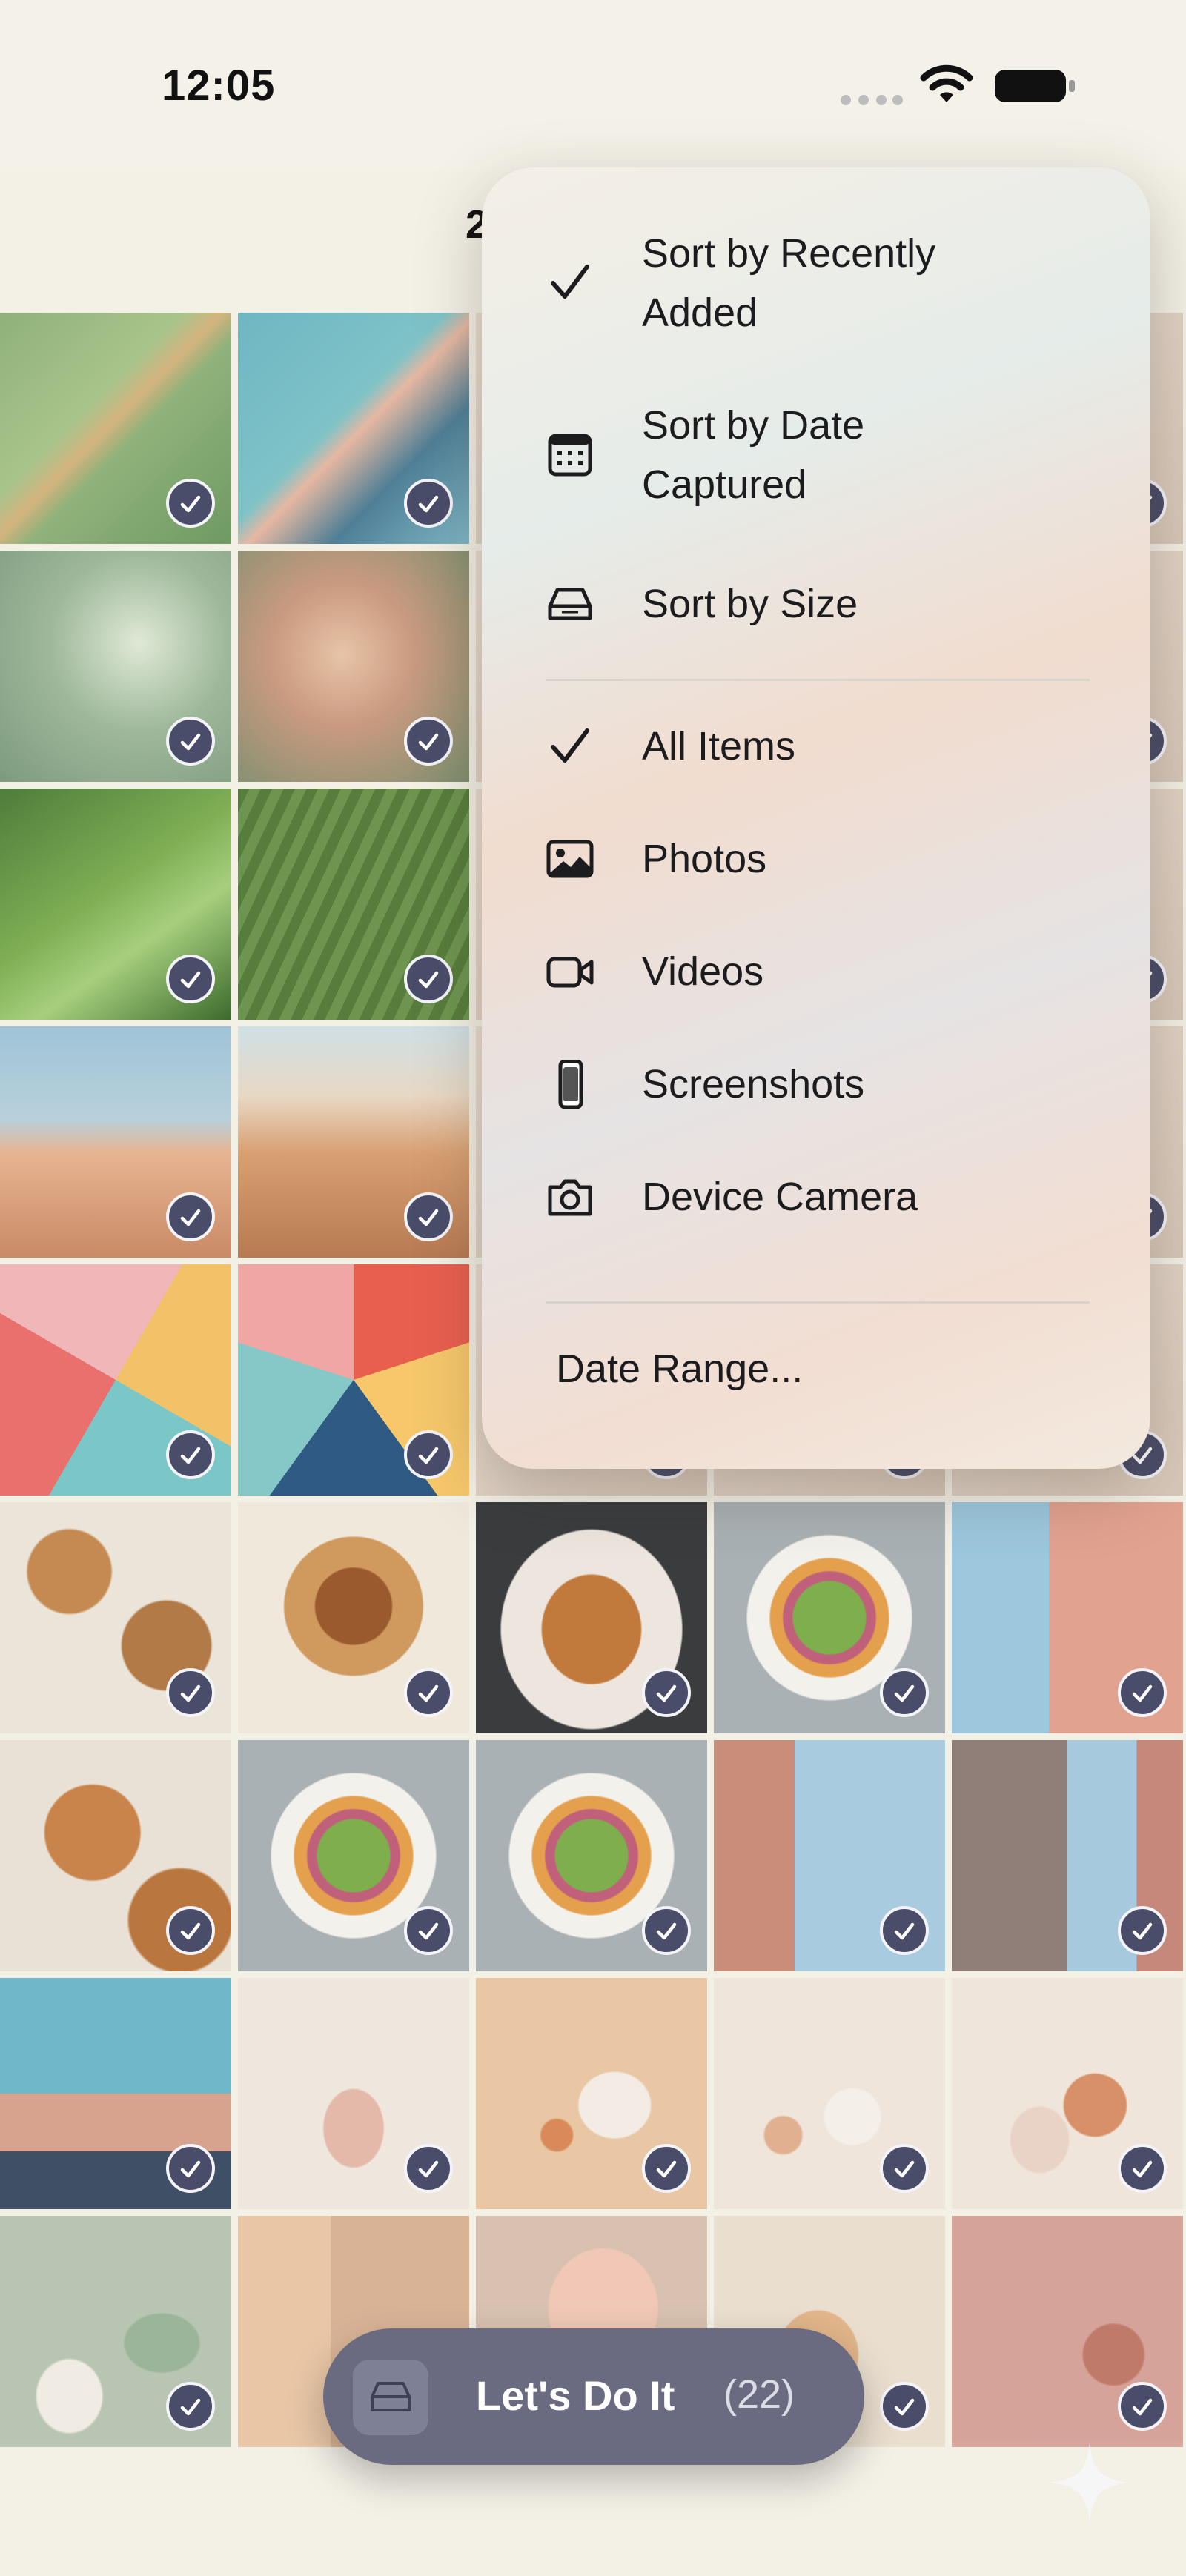 The height and width of the screenshot is (2576, 1186). I want to click on cta-count: (22), so click(759, 2394).